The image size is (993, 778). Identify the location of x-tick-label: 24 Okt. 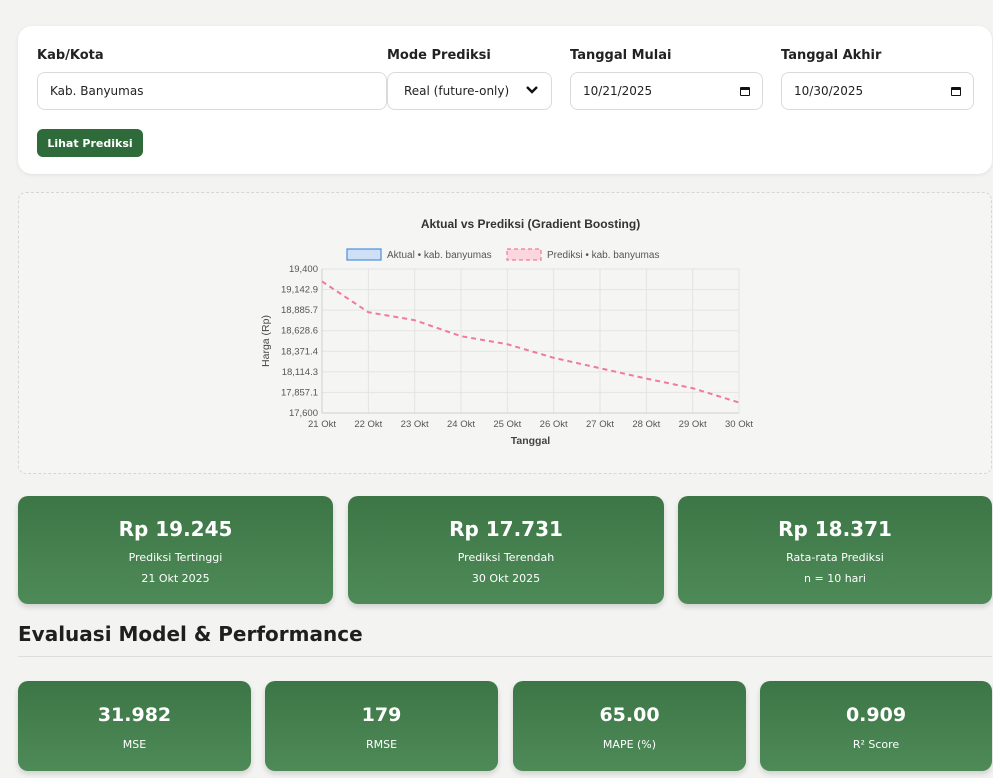
(461, 424).